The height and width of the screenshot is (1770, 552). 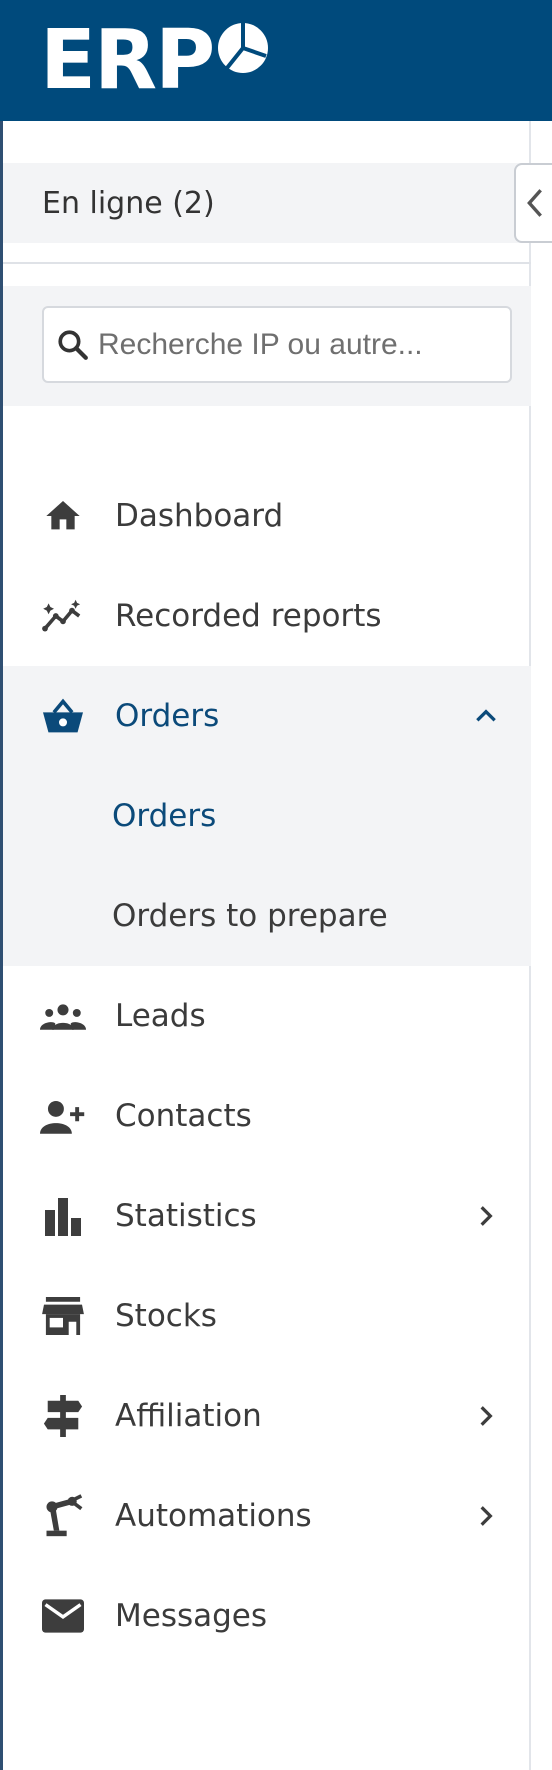 I want to click on collapse-sidebar-button, so click(x=533, y=203).